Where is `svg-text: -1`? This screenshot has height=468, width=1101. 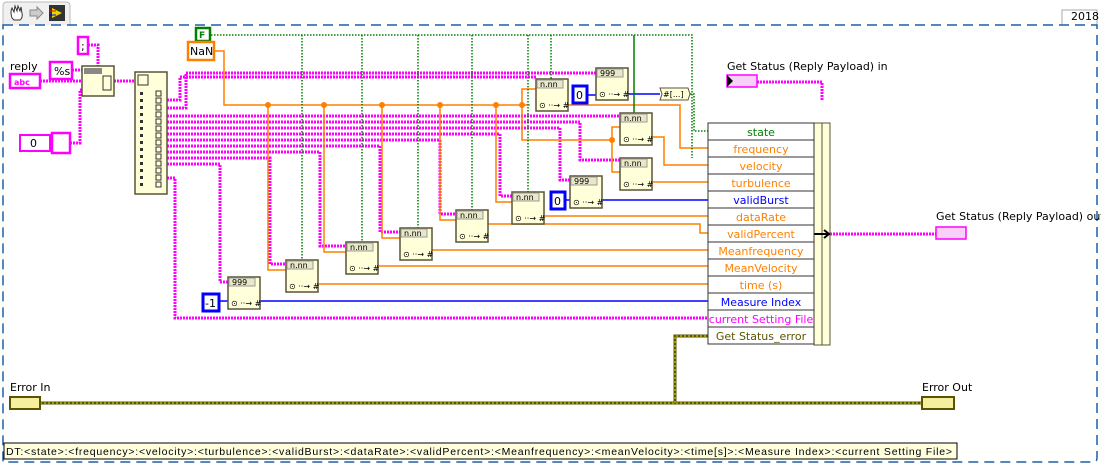 svg-text: -1 is located at coordinates (210, 303).